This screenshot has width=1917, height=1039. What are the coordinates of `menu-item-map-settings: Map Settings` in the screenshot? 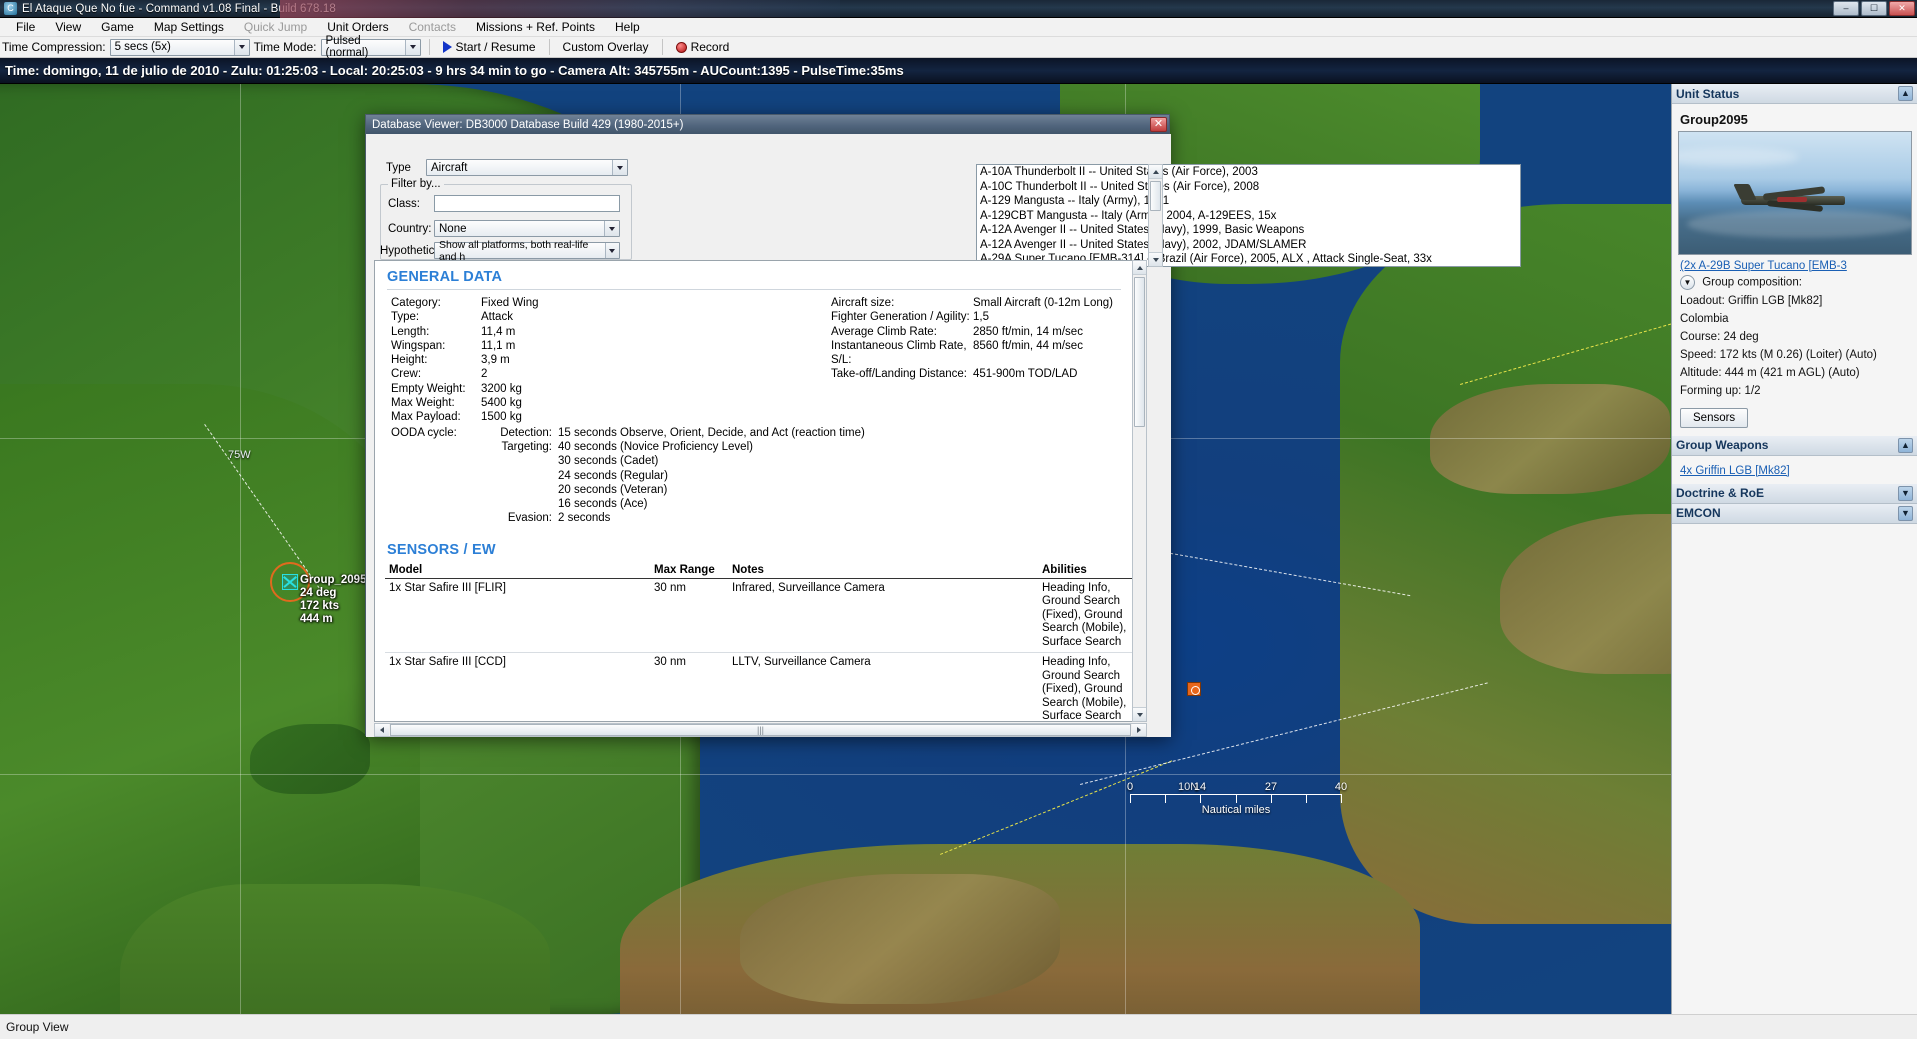 It's located at (189, 27).